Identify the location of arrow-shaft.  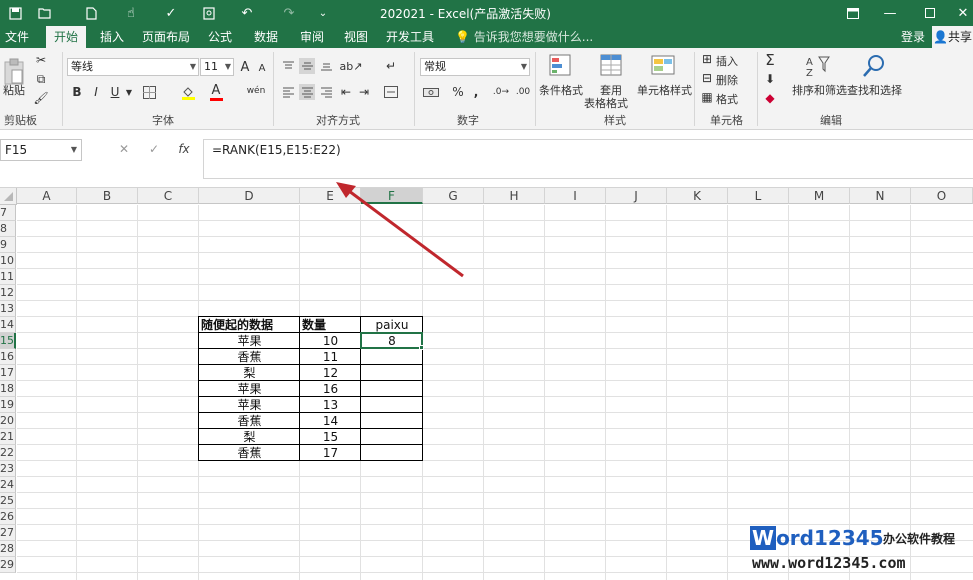
(404, 232).